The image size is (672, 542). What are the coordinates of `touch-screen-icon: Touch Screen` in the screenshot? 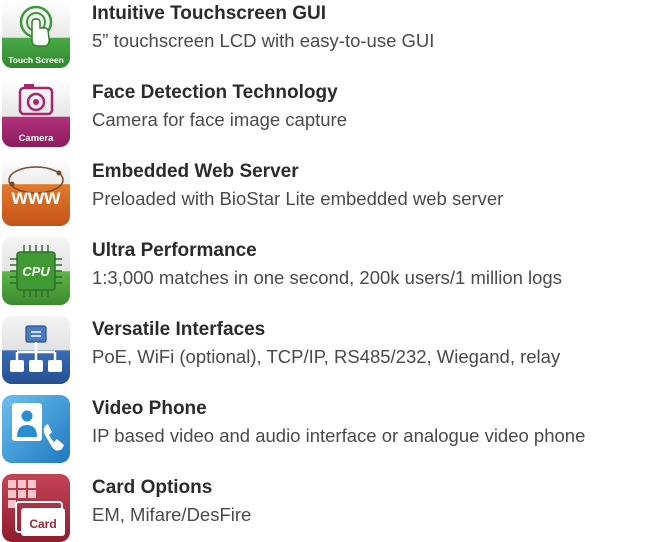 It's located at (36, 34).